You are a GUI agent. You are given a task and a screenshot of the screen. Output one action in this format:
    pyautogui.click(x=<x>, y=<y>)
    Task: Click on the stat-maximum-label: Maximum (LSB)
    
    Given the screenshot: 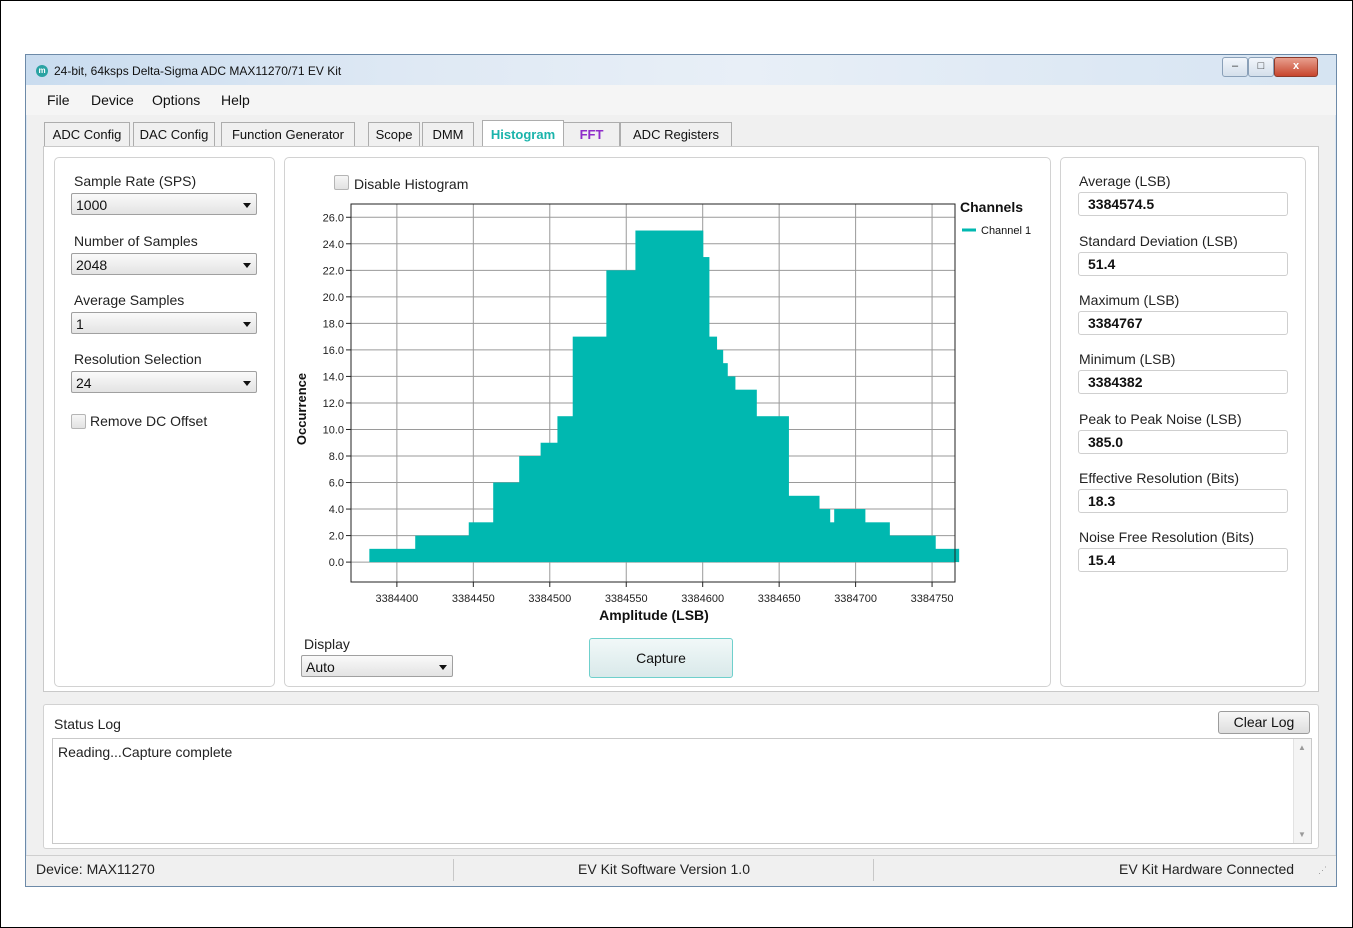 What is the action you would take?
    pyautogui.click(x=1129, y=300)
    